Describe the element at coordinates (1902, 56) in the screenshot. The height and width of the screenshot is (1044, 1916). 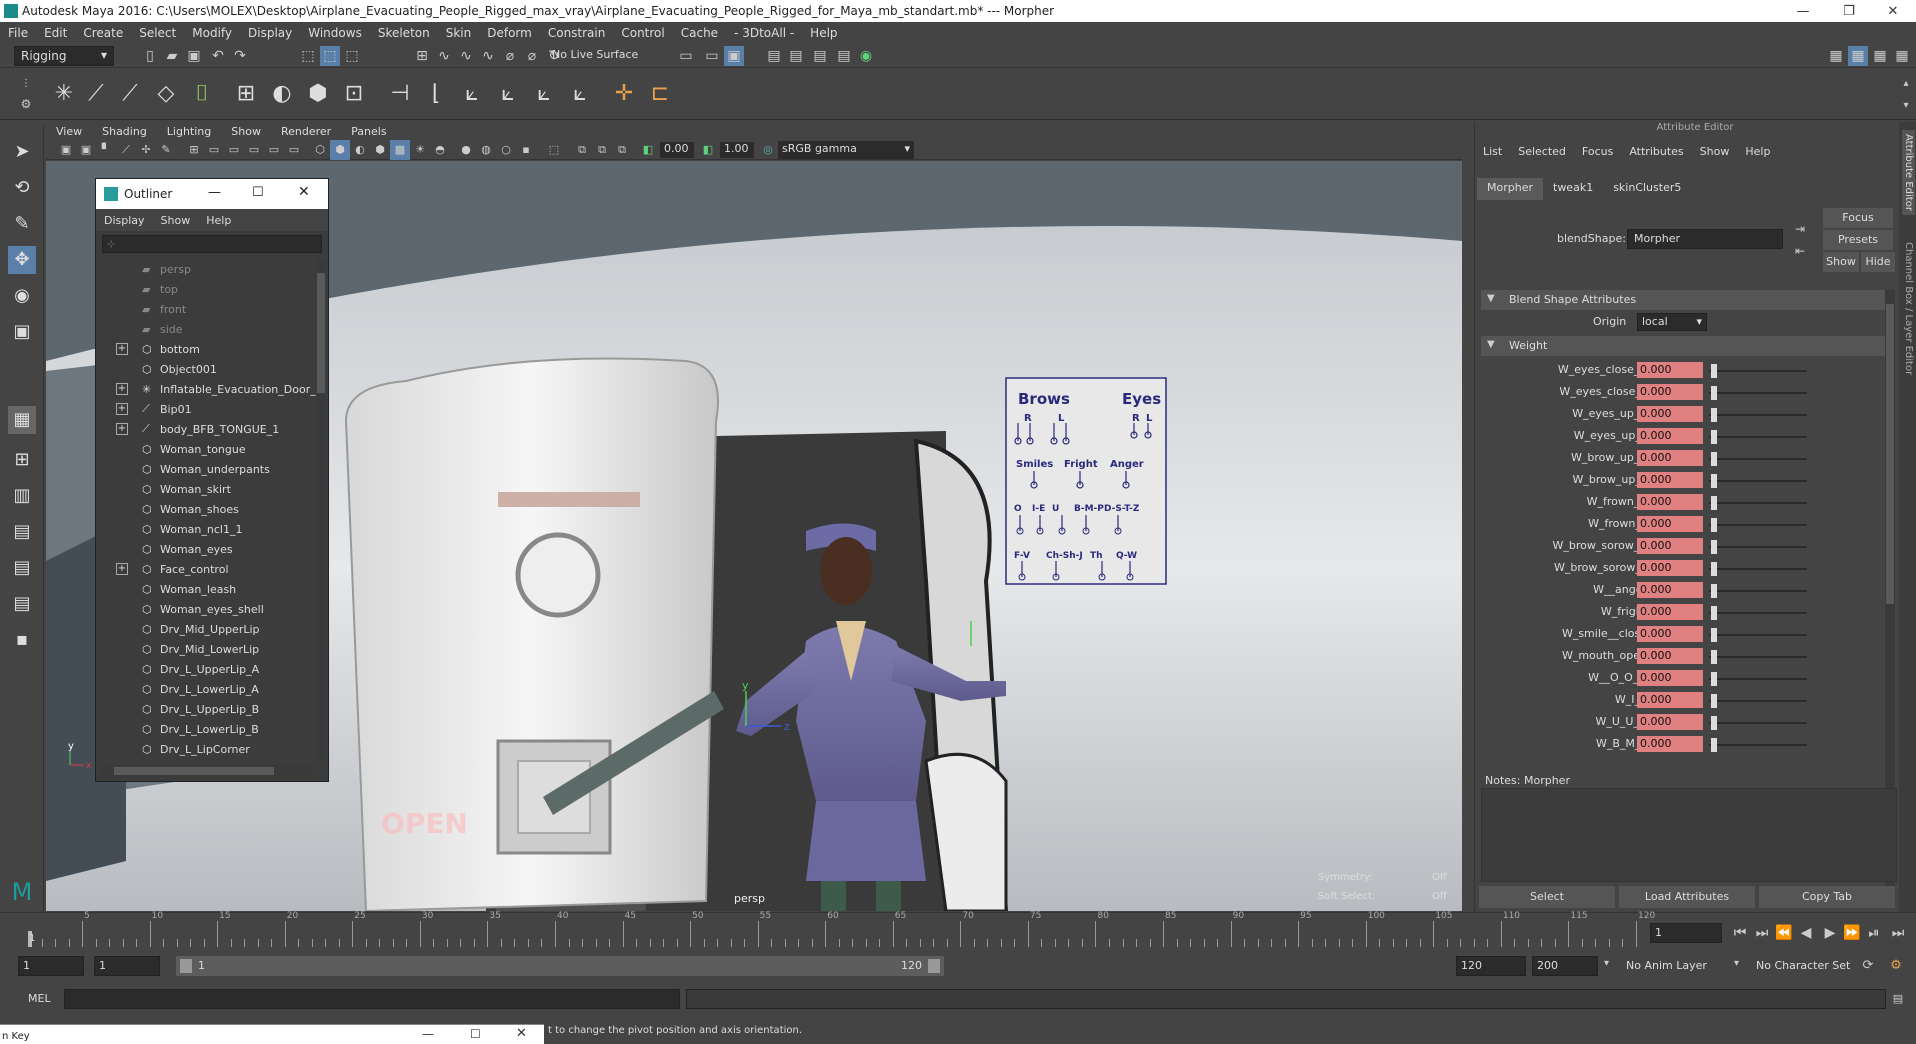
I see `layout-tool-icon: ▦` at that location.